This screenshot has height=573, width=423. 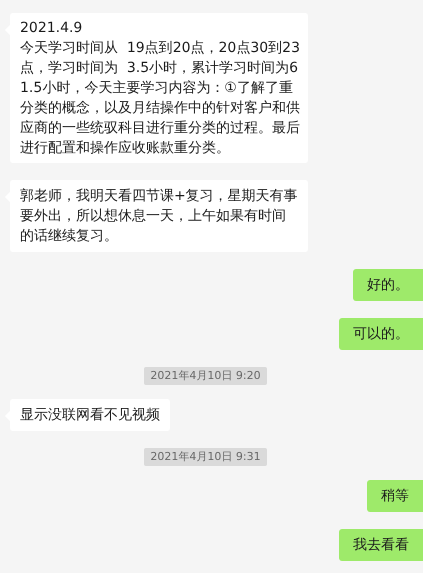 What do you see at coordinates (381, 545) in the screenshot?
I see `message-bubble: 我去看看` at bounding box center [381, 545].